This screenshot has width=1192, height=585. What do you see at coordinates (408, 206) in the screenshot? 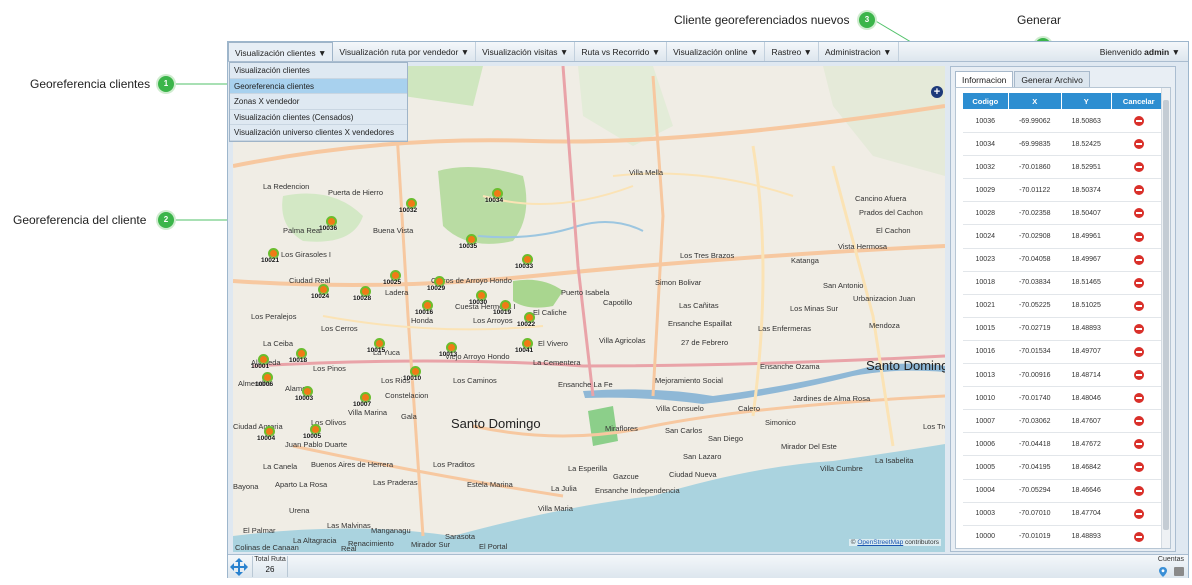
I see `client-marker: 10032` at bounding box center [408, 206].